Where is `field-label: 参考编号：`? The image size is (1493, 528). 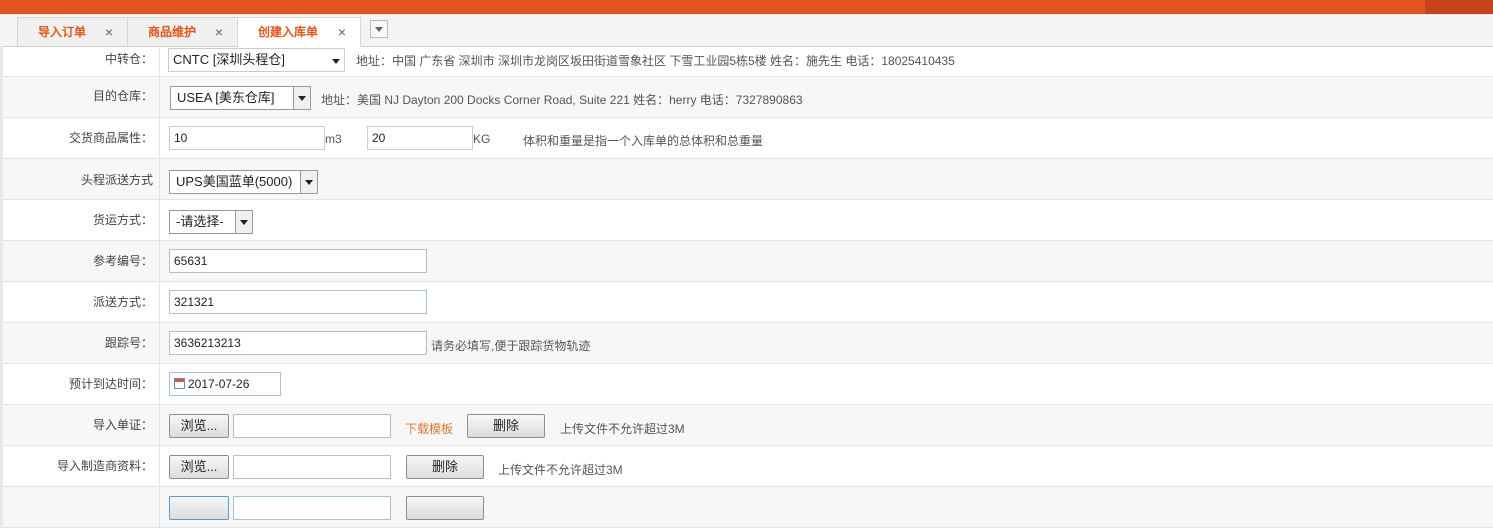
field-label: 参考编号： is located at coordinates (81, 261).